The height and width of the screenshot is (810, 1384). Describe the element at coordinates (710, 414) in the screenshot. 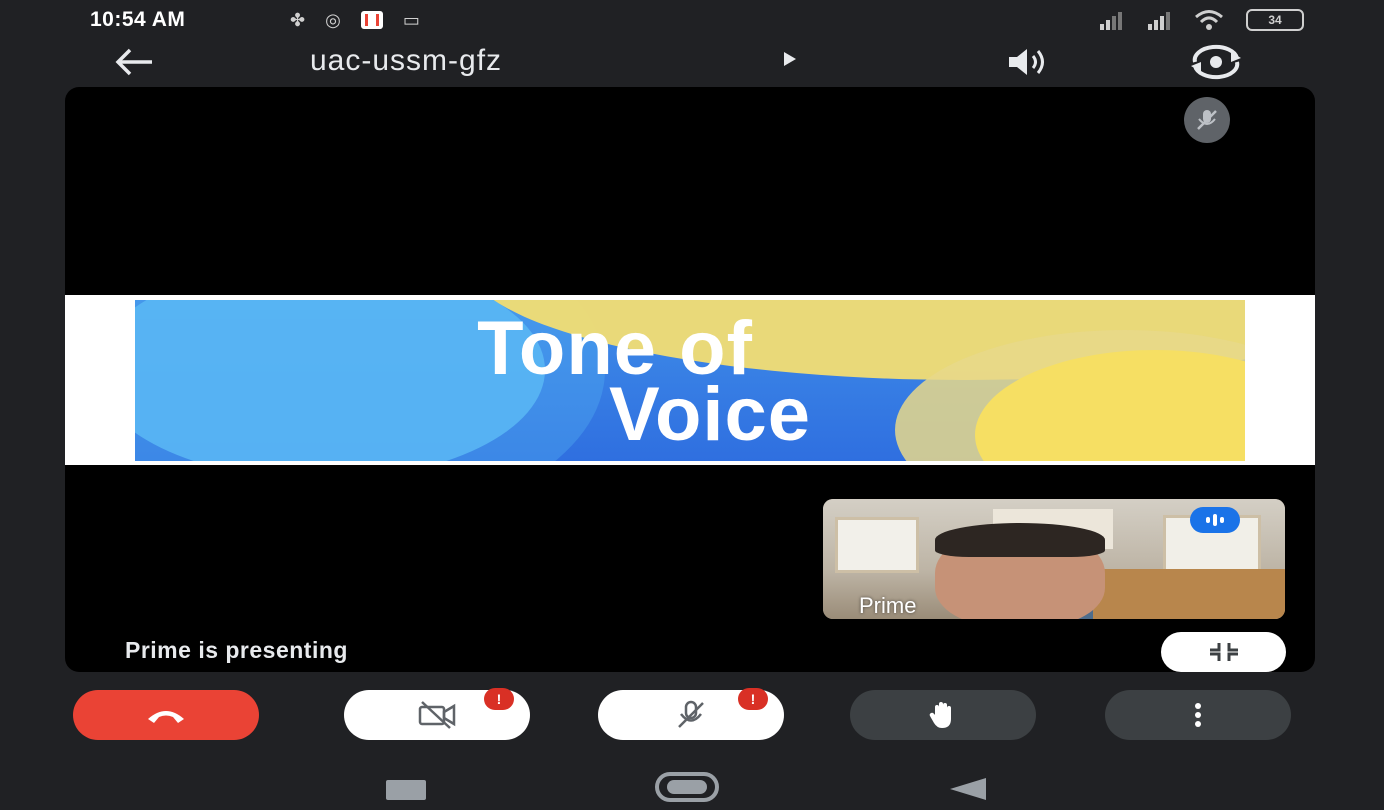

I see `slide-title-line-2: Voice` at that location.